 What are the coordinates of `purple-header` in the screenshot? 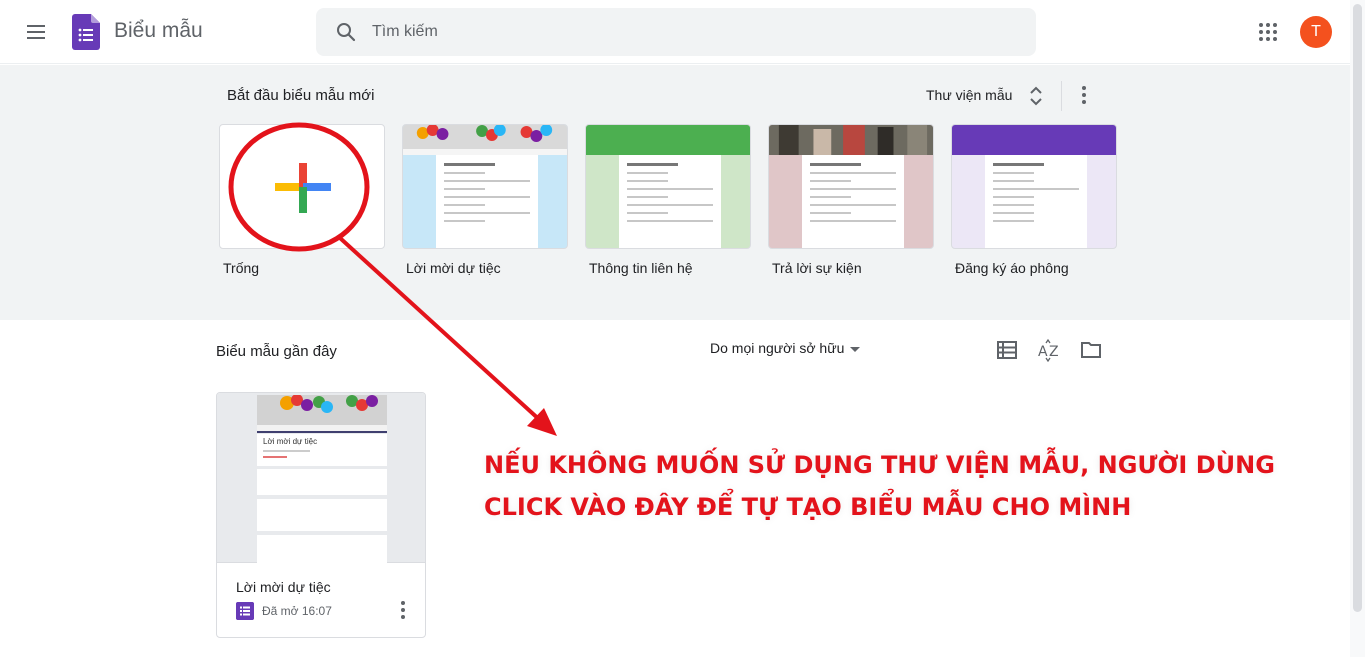 It's located at (1034, 140).